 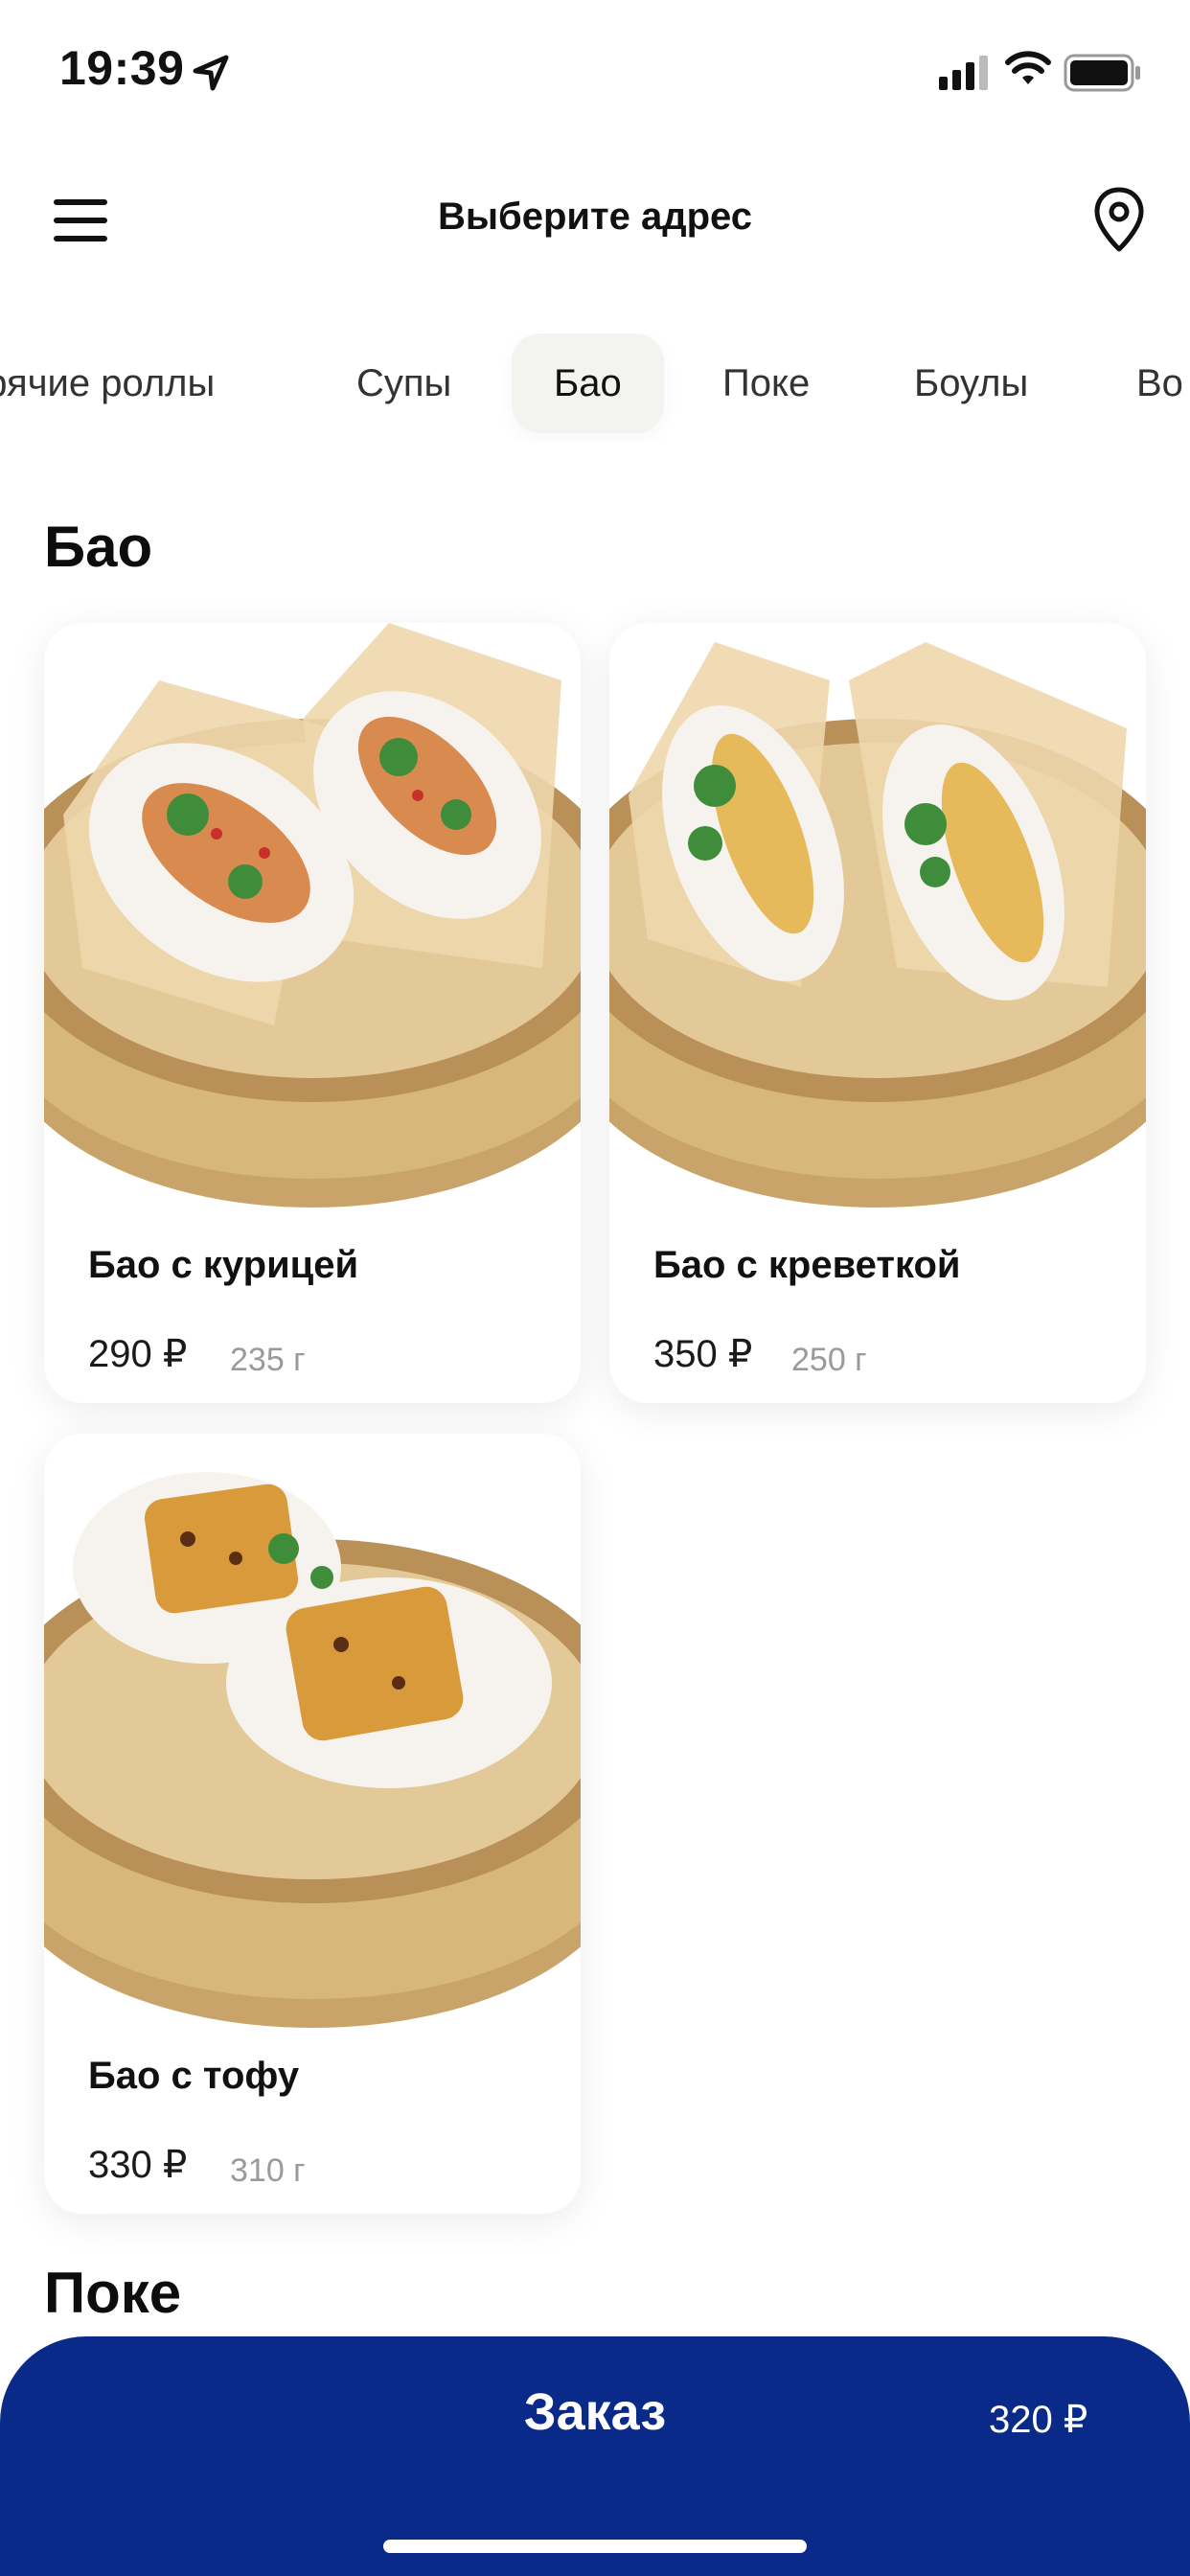 I want to click on status-bar: 19:39, so click(x=595, y=72).